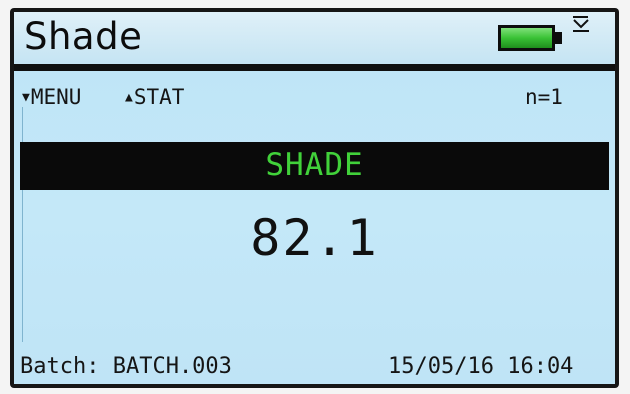 Image resolution: width=630 pixels, height=394 pixels. What do you see at coordinates (159, 97) in the screenshot?
I see `stat-label: STAT` at bounding box center [159, 97].